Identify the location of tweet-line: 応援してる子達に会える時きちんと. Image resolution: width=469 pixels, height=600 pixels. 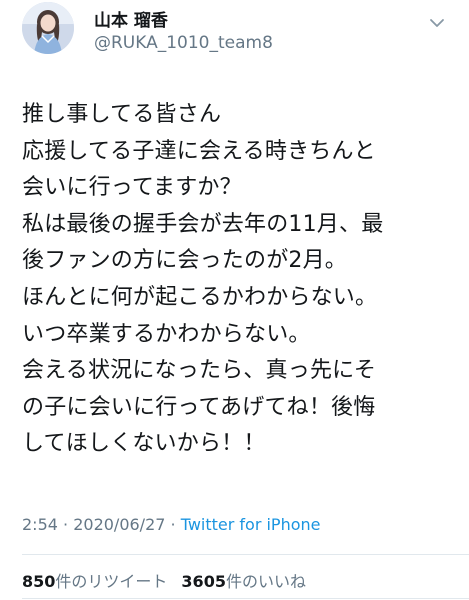
(199, 151).